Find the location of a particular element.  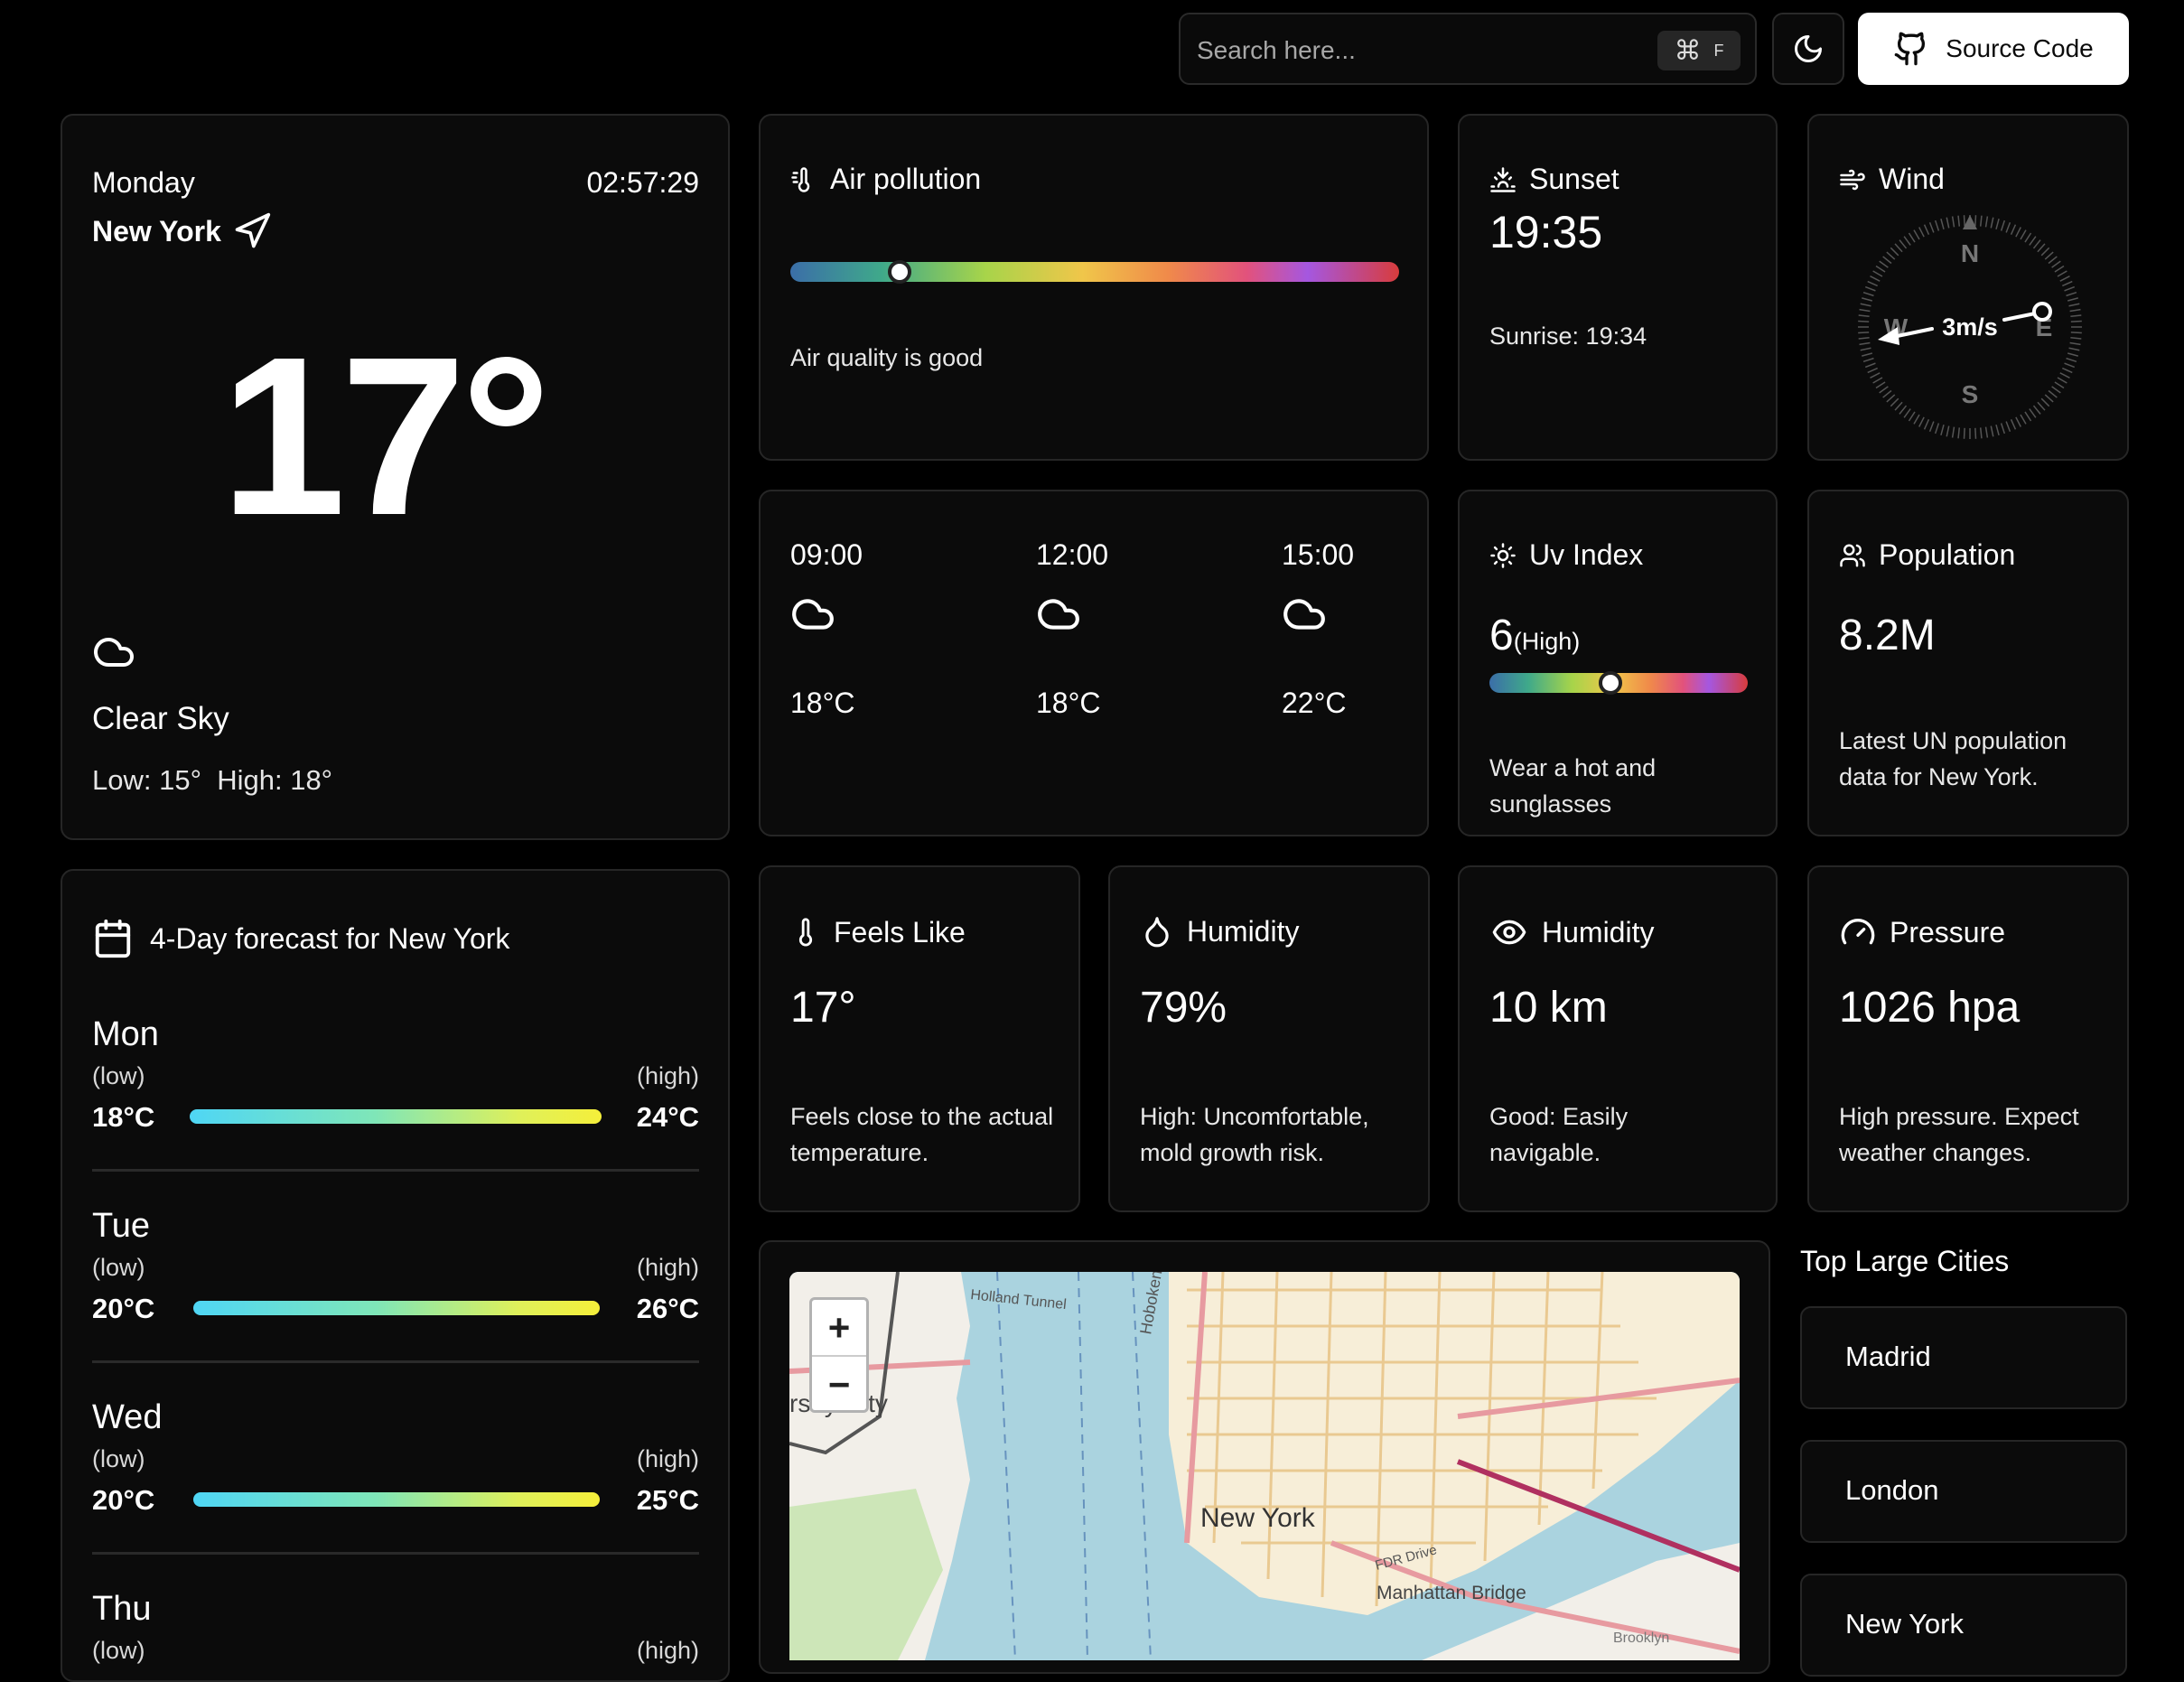

droplet-icon is located at coordinates (1157, 933).